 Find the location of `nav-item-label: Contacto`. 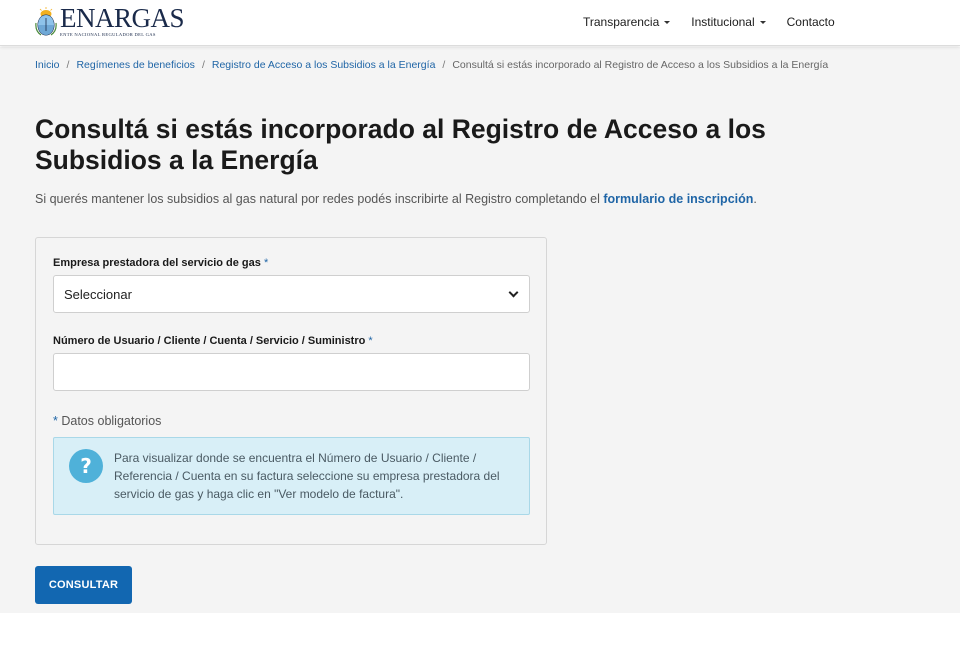

nav-item-label: Contacto is located at coordinates (810, 22).